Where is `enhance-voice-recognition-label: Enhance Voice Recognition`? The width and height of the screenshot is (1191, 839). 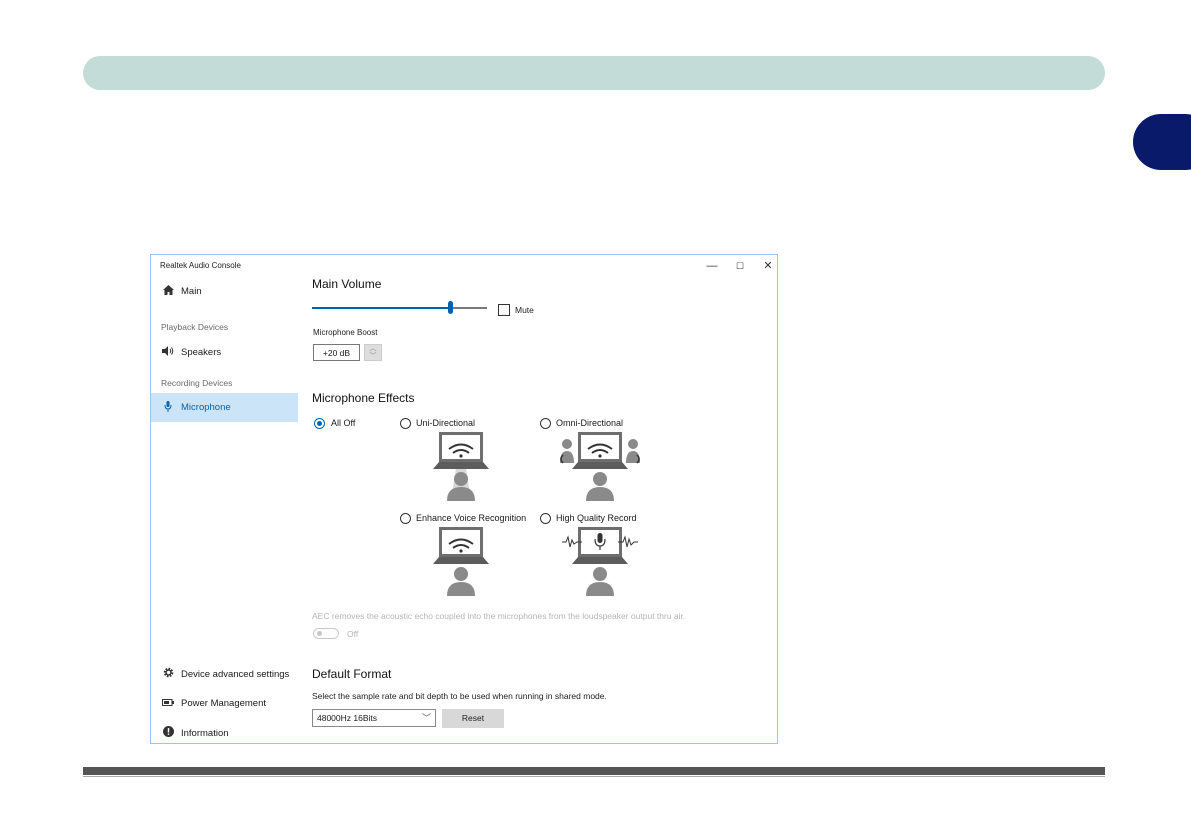 enhance-voice-recognition-label: Enhance Voice Recognition is located at coordinates (471, 518).